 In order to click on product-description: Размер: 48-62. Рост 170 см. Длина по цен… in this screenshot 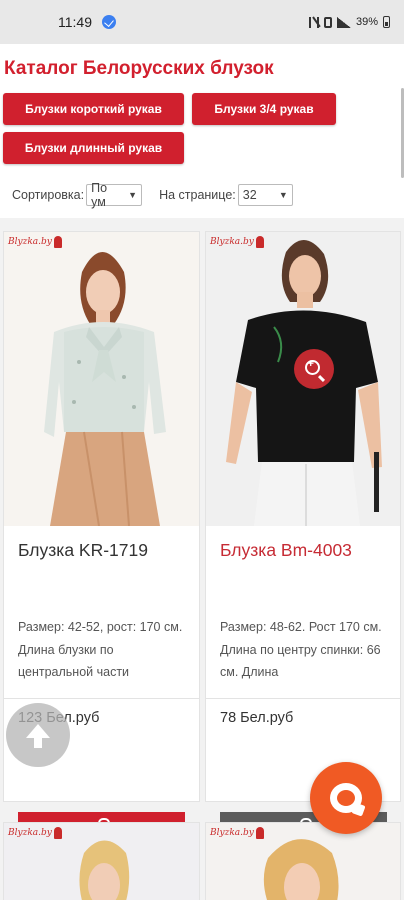, I will do `click(301, 649)`.